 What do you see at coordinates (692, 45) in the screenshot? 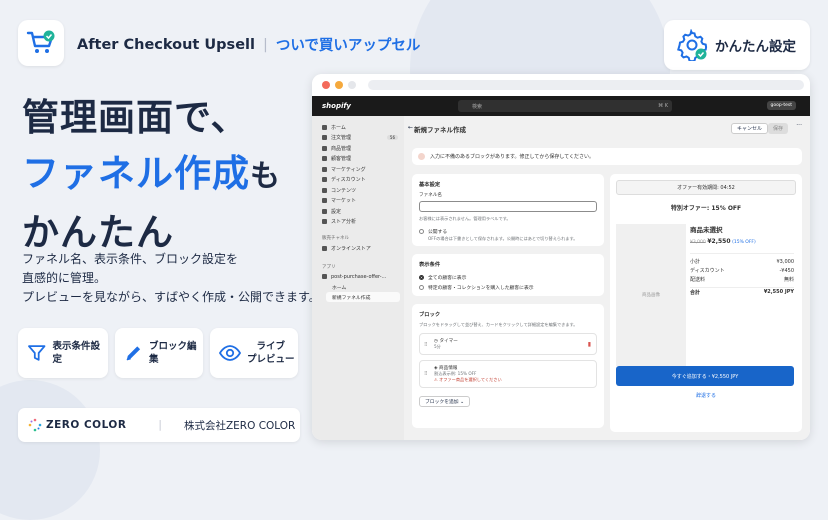
I see `gear-check-icon` at bounding box center [692, 45].